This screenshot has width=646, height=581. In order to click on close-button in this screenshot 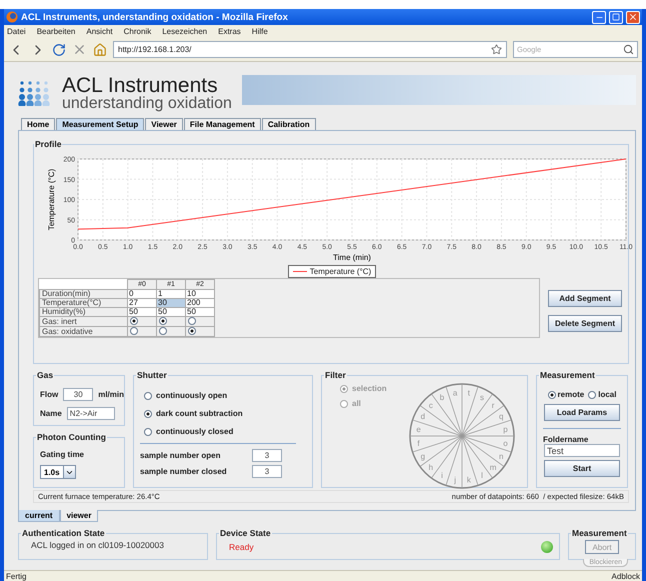, I will do `click(633, 17)`.